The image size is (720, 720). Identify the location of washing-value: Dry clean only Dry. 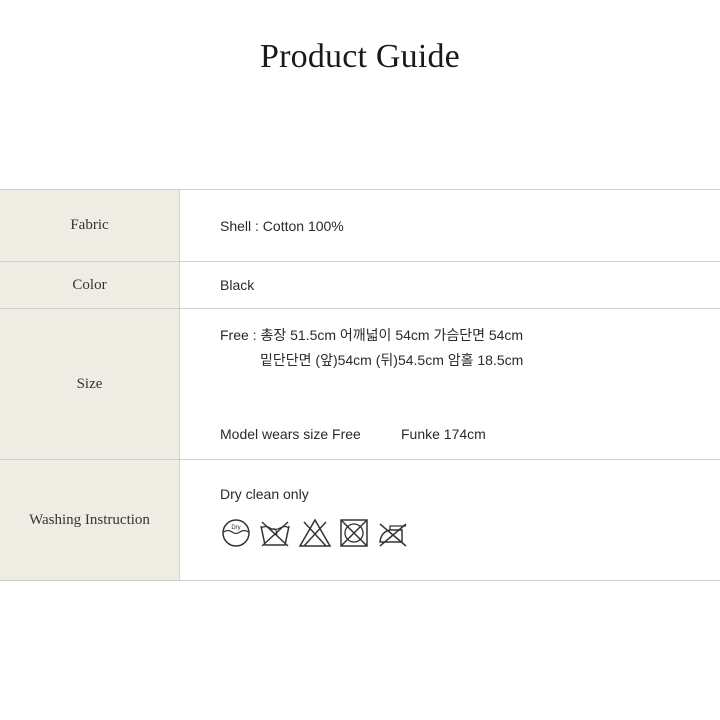
(450, 520).